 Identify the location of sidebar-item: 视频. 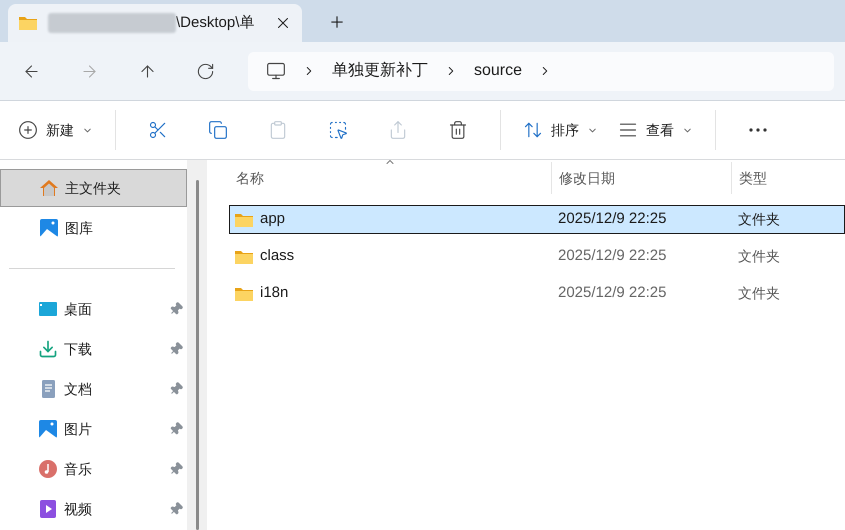
(93, 509).